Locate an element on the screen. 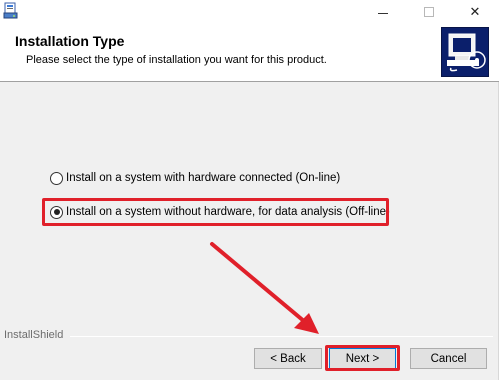  pointer-arrow is located at coordinates (264, 288).